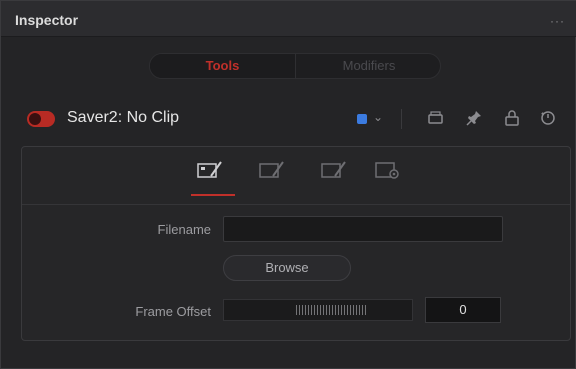 Image resolution: width=576 pixels, height=369 pixels. What do you see at coordinates (474, 118) in the screenshot?
I see `pin-icon` at bounding box center [474, 118].